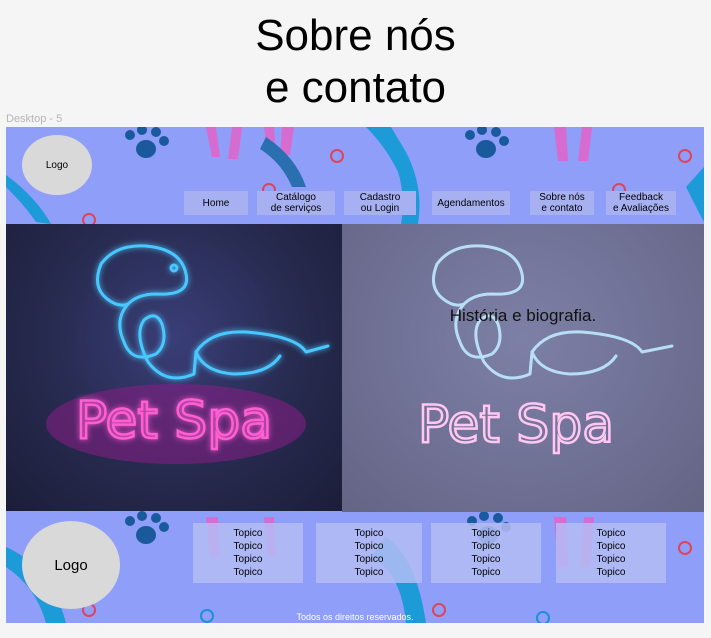  I want to click on nav-label: e contato, so click(562, 208).